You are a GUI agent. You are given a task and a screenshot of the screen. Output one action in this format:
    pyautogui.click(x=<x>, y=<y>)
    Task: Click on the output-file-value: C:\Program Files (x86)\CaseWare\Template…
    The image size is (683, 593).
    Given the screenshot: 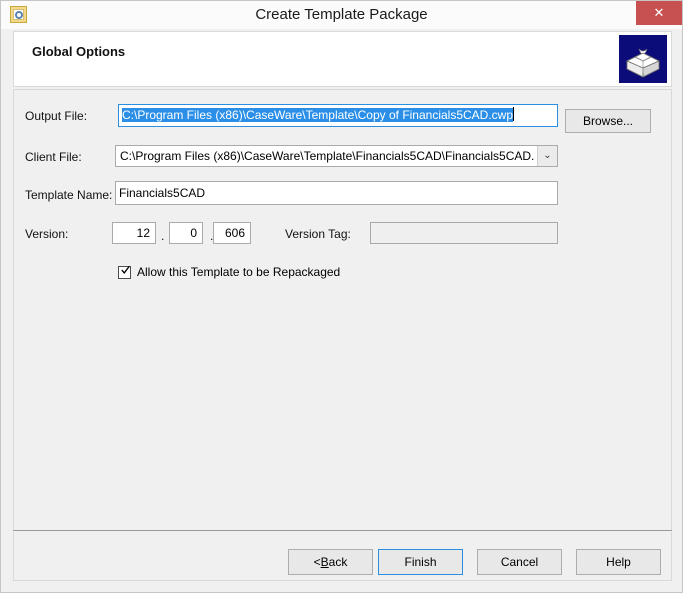 What is the action you would take?
    pyautogui.click(x=318, y=115)
    